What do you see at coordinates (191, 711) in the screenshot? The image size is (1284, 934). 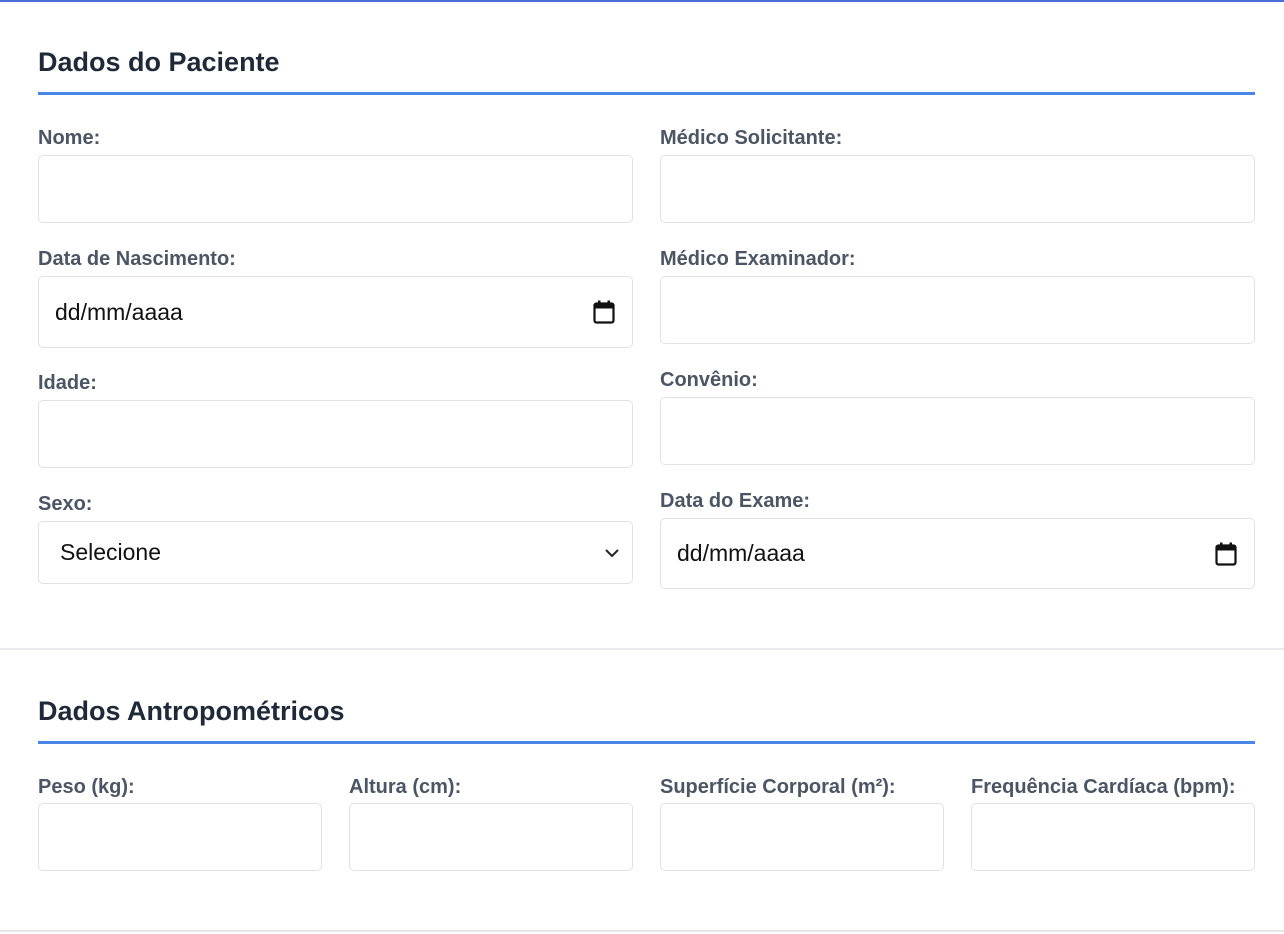 I see `anthropometric-section-title: Dados Antropométricos` at bounding box center [191, 711].